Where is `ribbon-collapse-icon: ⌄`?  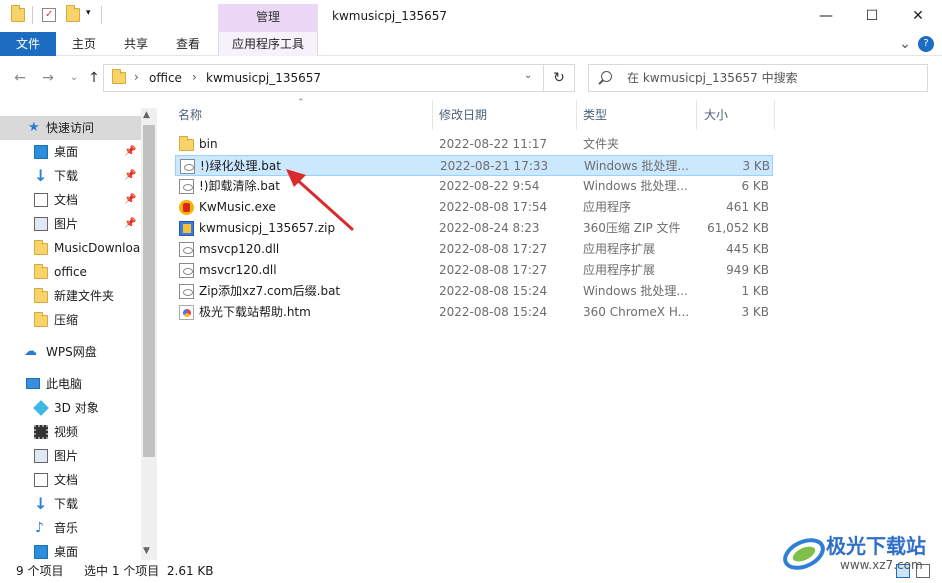
ribbon-collapse-icon: ⌄ is located at coordinates (905, 44).